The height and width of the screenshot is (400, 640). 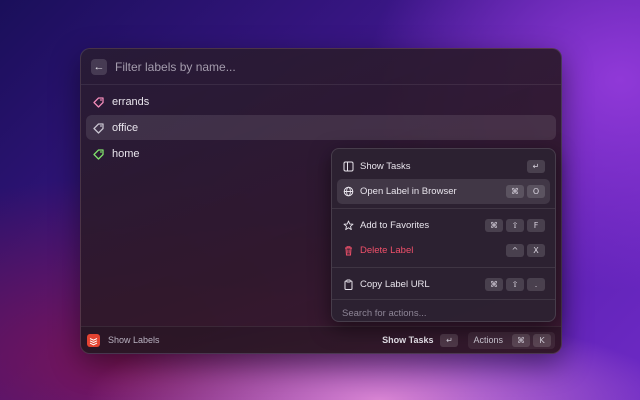 I want to click on return-key-hint: ↵, so click(x=449, y=340).